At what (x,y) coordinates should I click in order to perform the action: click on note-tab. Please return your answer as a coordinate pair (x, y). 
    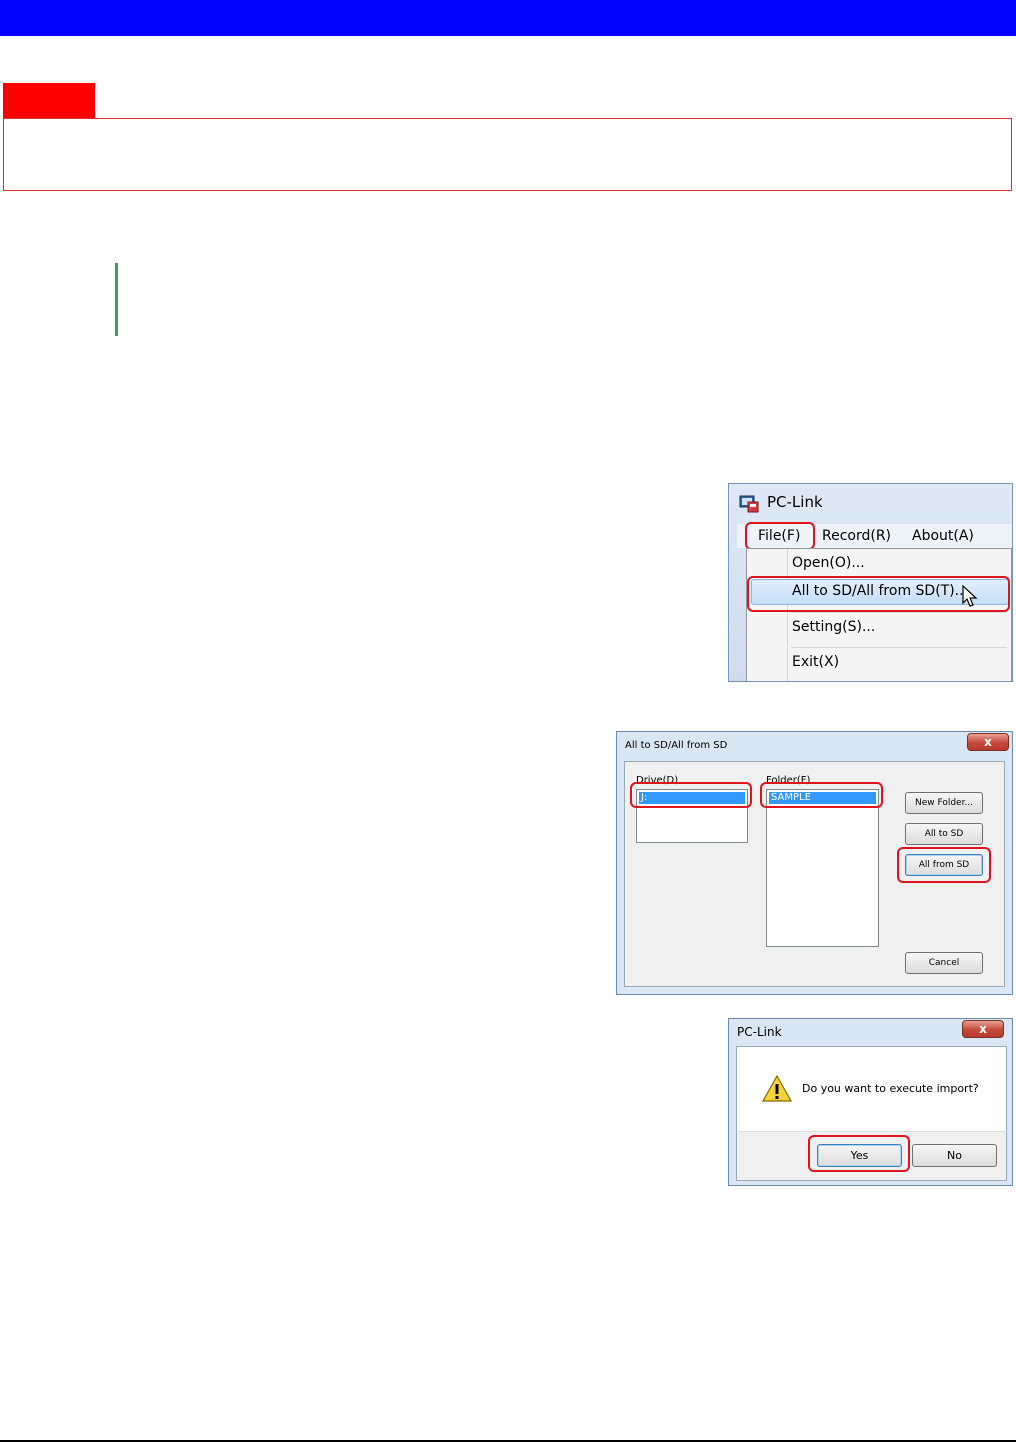
    Looking at the image, I should click on (49, 101).